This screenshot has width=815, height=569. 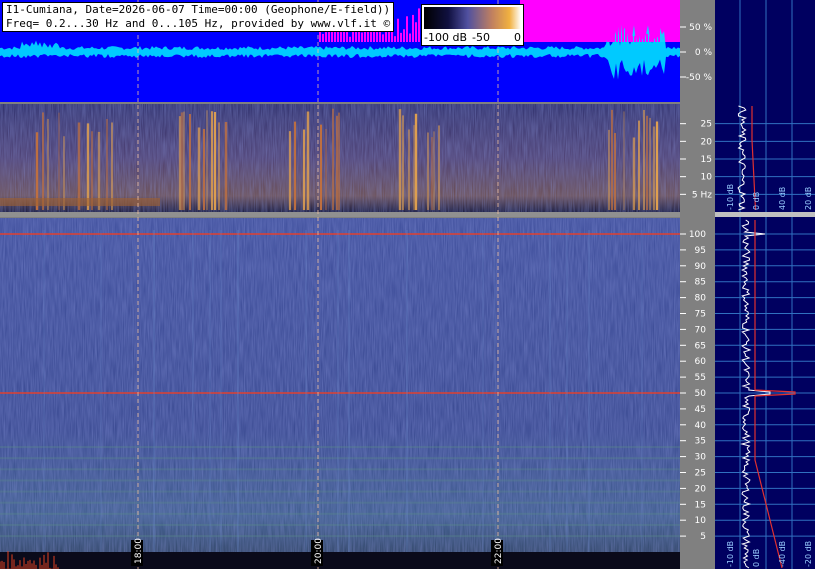 What do you see at coordinates (340, 560) in the screenshot?
I see `spectrogram-high-floor` at bounding box center [340, 560].